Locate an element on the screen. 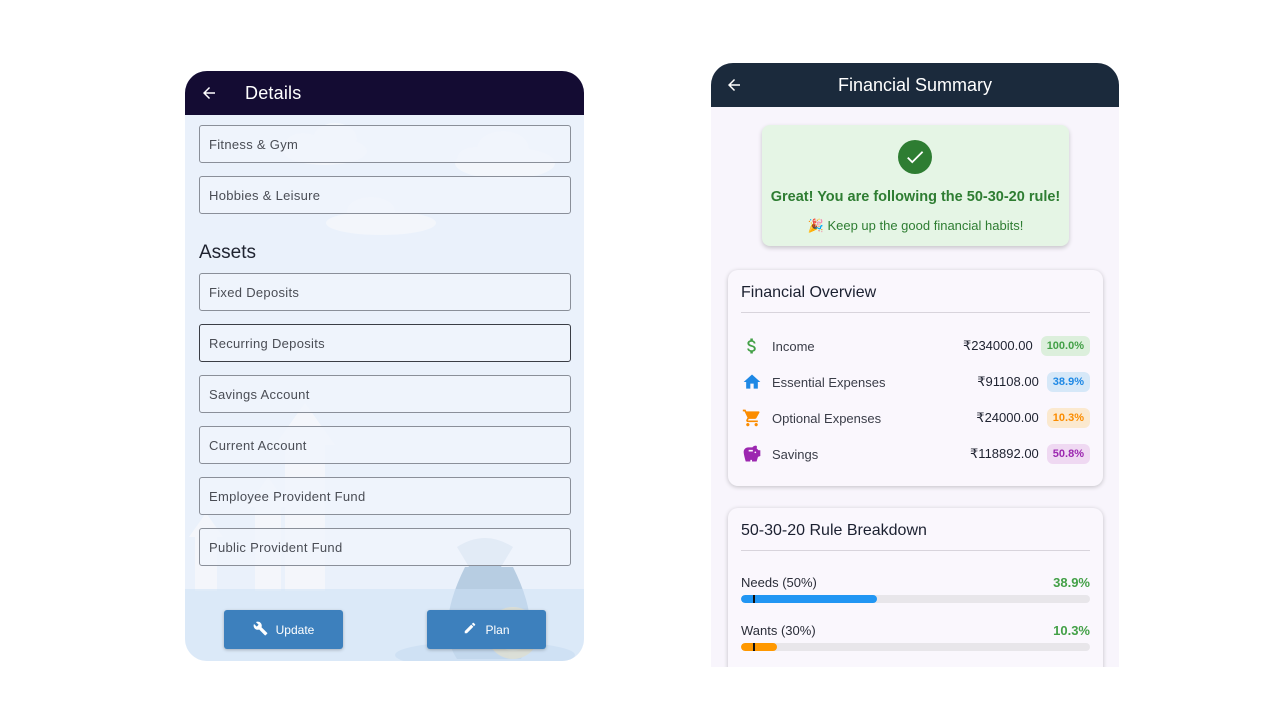 The image size is (1280, 720). wants-percent: 10.3% is located at coordinates (1071, 630).